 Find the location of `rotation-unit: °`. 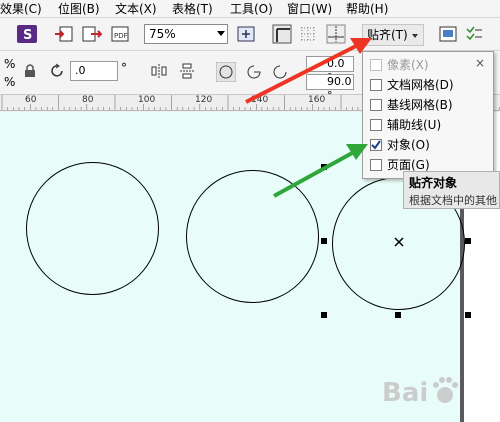

rotation-unit: ° is located at coordinates (124, 68).